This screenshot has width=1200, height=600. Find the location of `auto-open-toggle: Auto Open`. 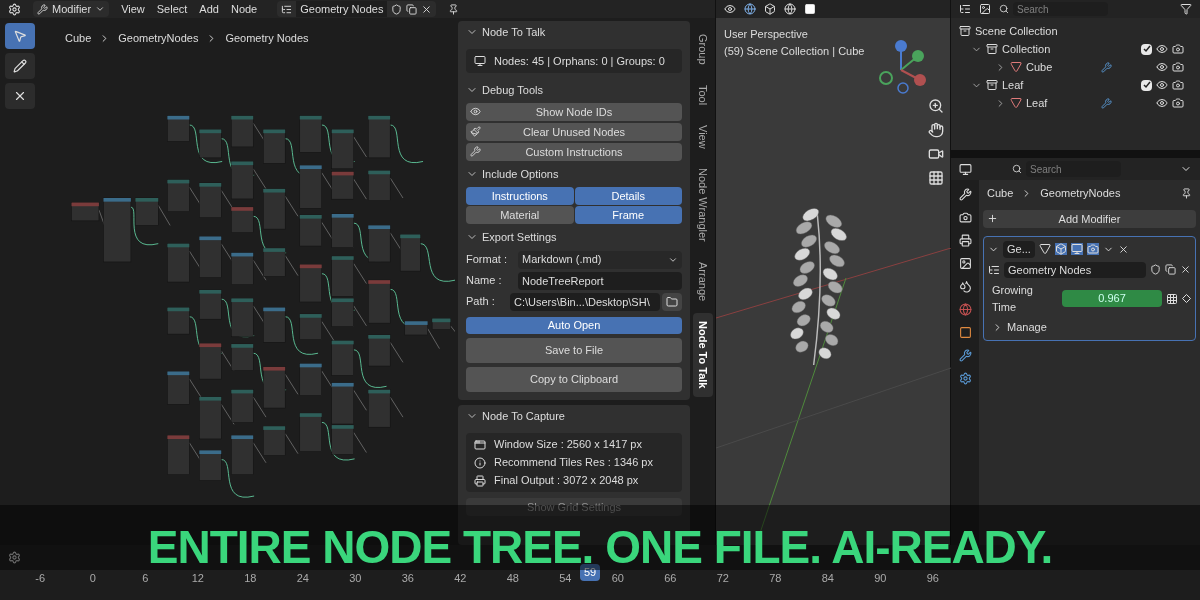

auto-open-toggle: Auto Open is located at coordinates (574, 325).